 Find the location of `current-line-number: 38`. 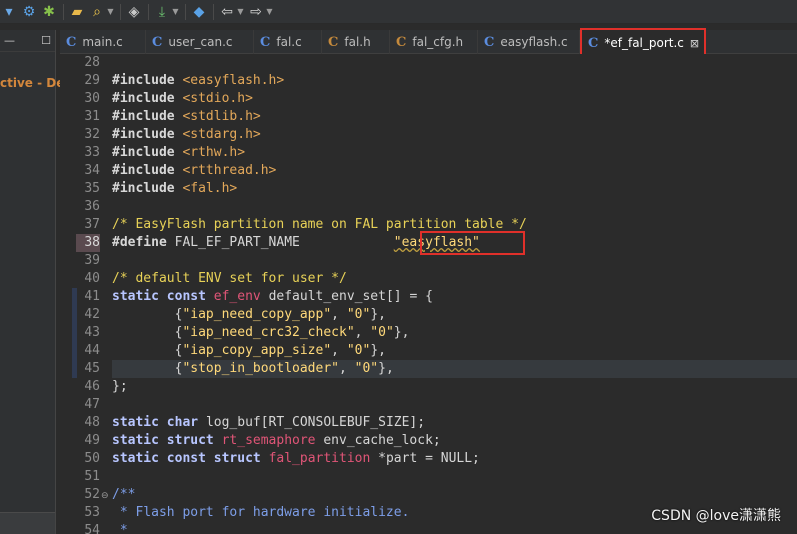

current-line-number: 38 is located at coordinates (88, 243).